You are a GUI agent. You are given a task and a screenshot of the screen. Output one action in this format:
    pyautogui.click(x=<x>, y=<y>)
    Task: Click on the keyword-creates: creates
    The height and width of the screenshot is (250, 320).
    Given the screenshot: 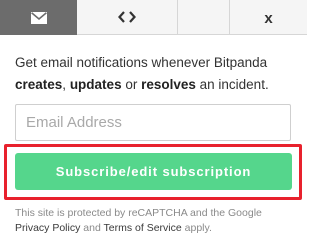 What is the action you would take?
    pyautogui.click(x=39, y=84)
    